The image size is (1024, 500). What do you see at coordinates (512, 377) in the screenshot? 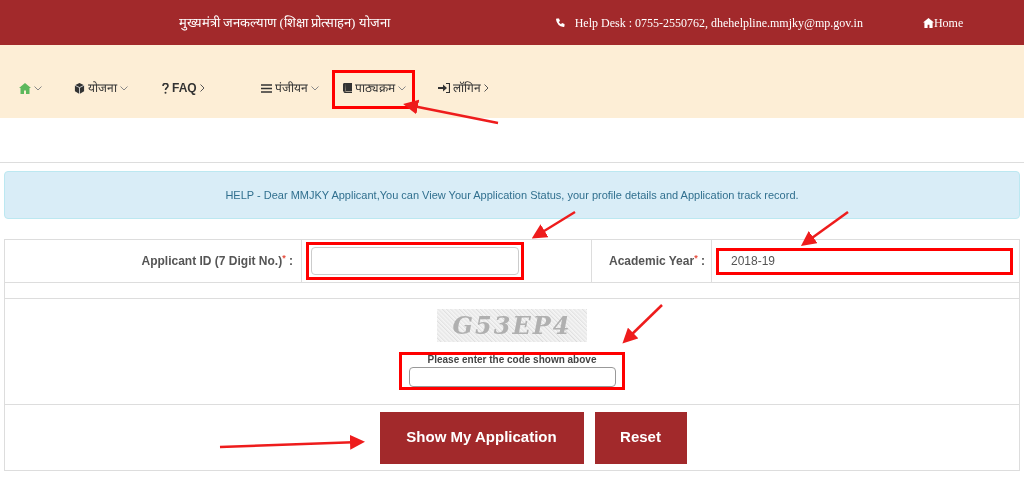
I see `captcha-field` at bounding box center [512, 377].